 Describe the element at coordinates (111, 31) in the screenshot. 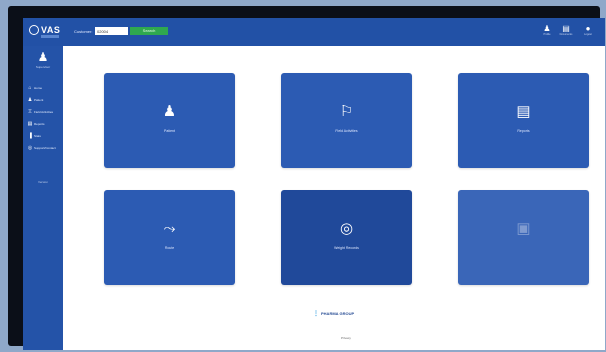

I see `customer-input` at that location.